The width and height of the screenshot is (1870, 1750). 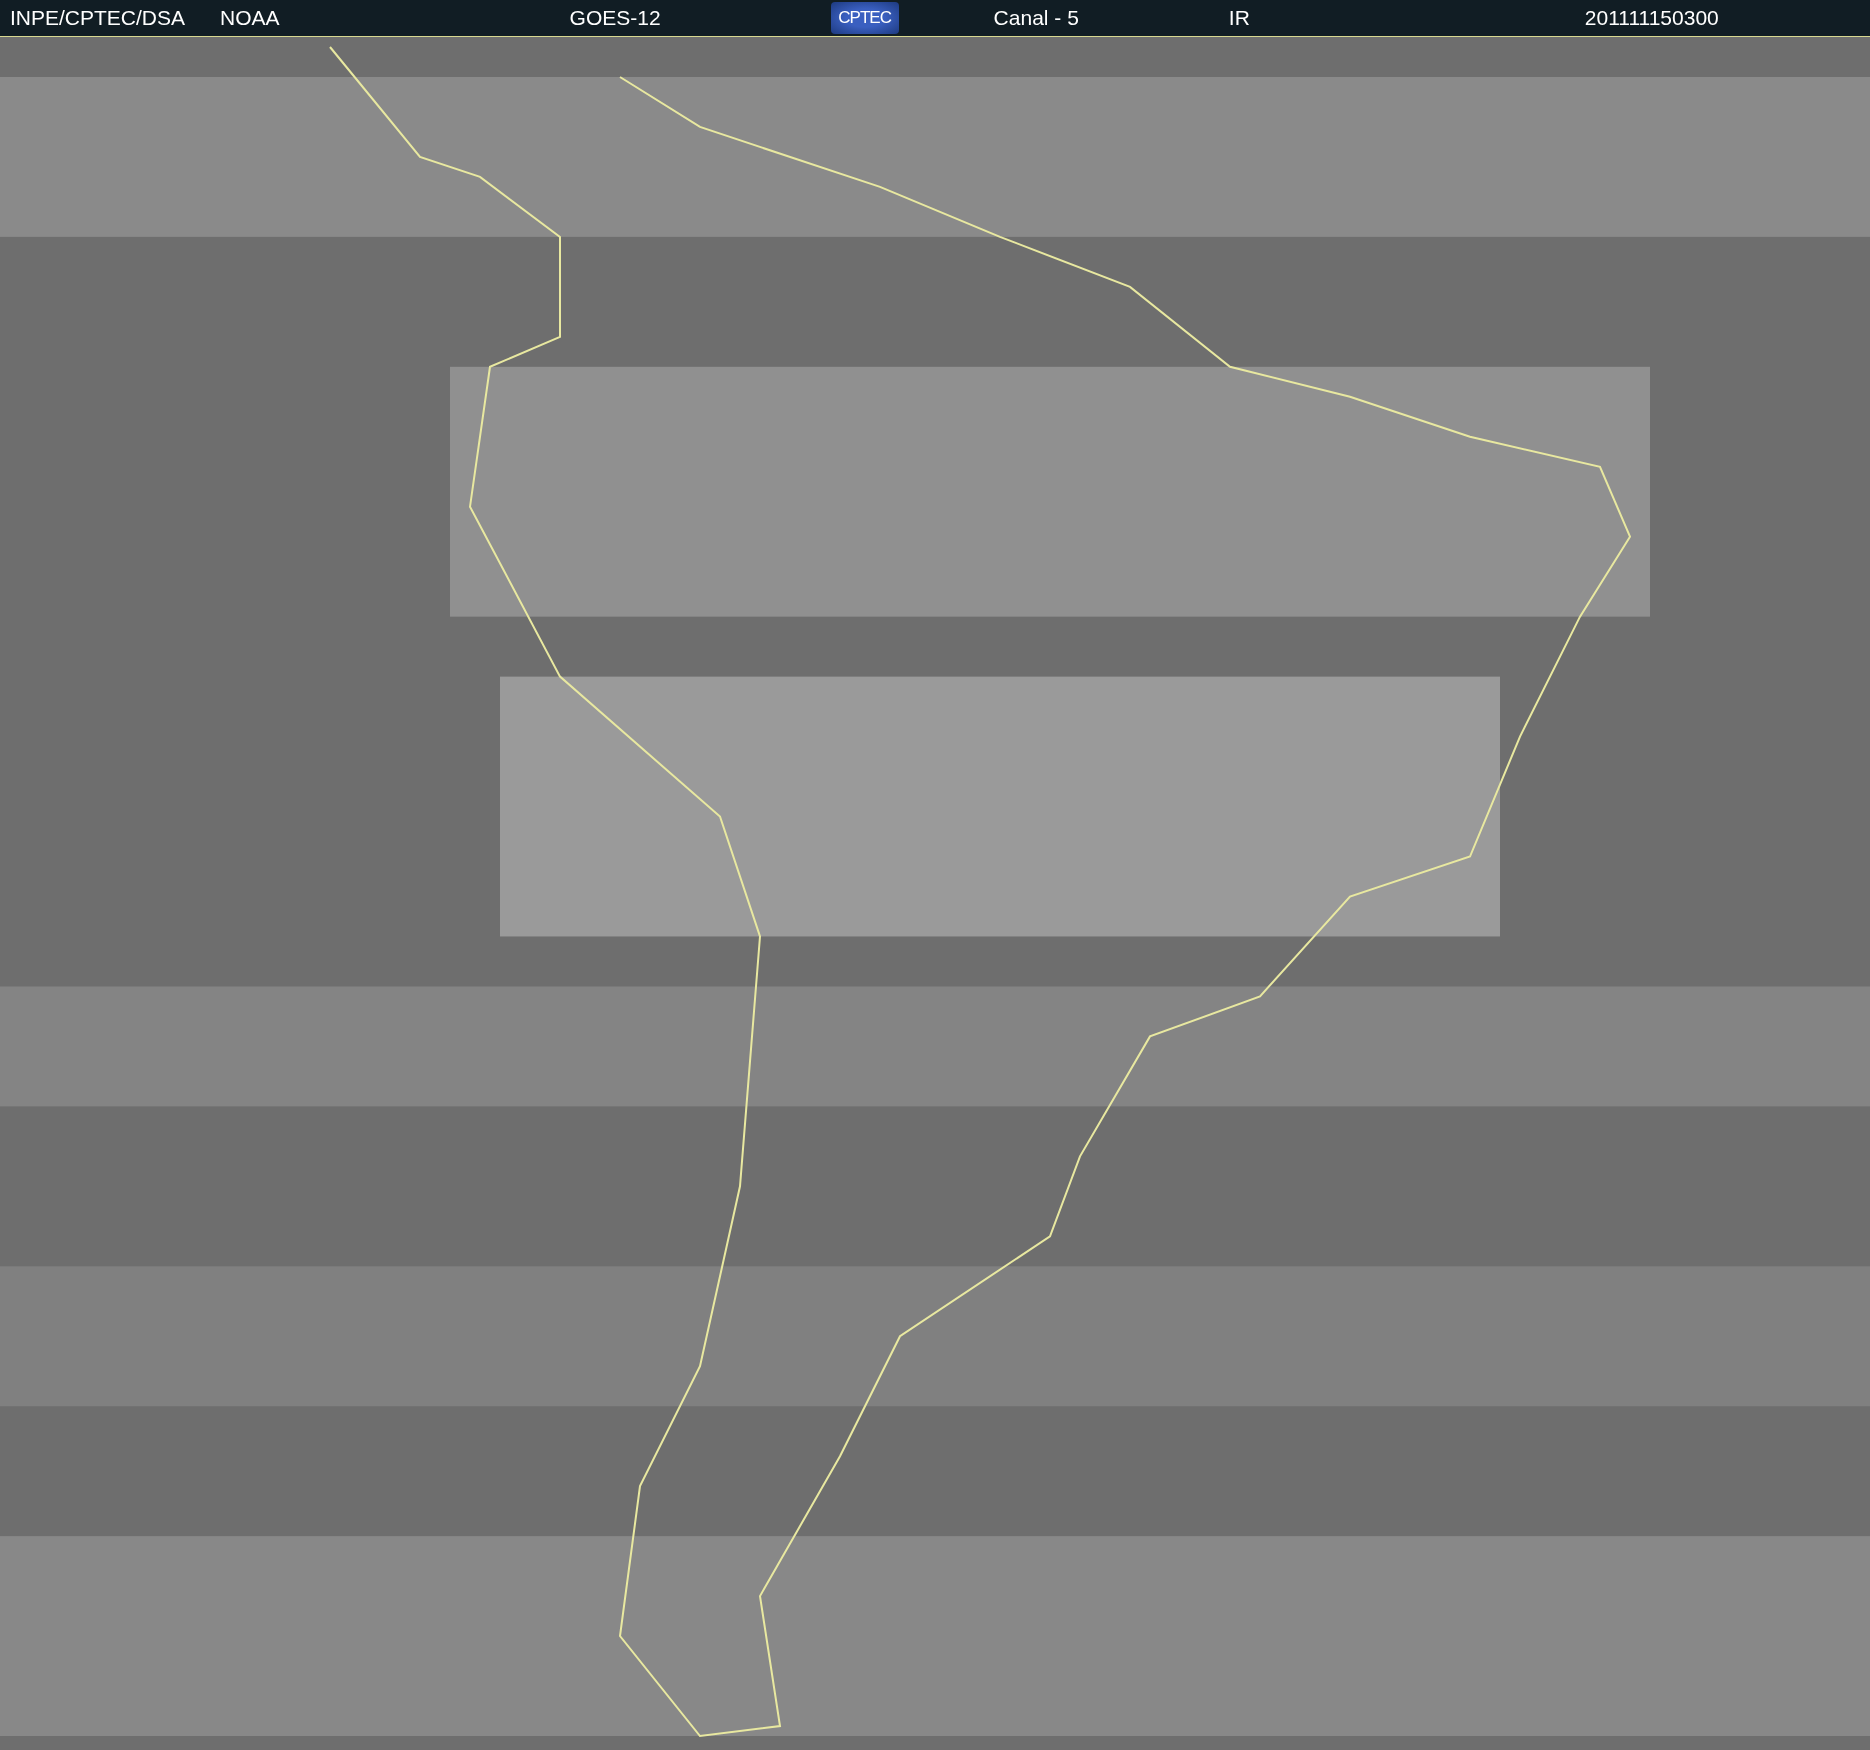 What do you see at coordinates (98, 18) in the screenshot?
I see `source-label: INPE/CPTEC/DSA` at bounding box center [98, 18].